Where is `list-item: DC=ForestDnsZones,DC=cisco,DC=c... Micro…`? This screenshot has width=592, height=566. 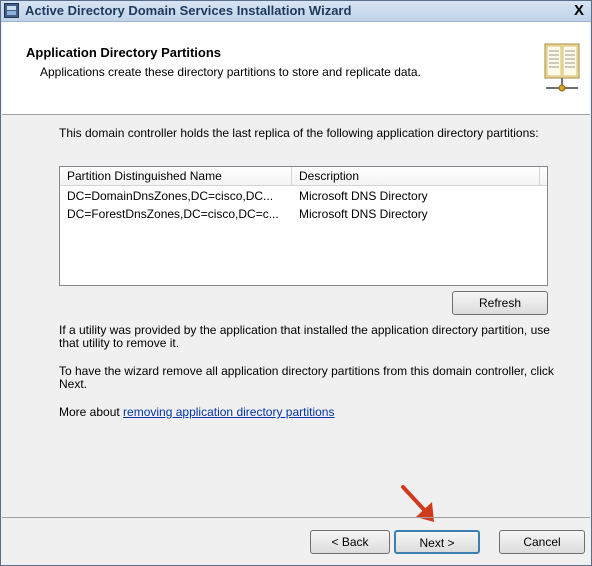 list-item: DC=ForestDnsZones,DC=cisco,DC=c... Micro… is located at coordinates (303, 214).